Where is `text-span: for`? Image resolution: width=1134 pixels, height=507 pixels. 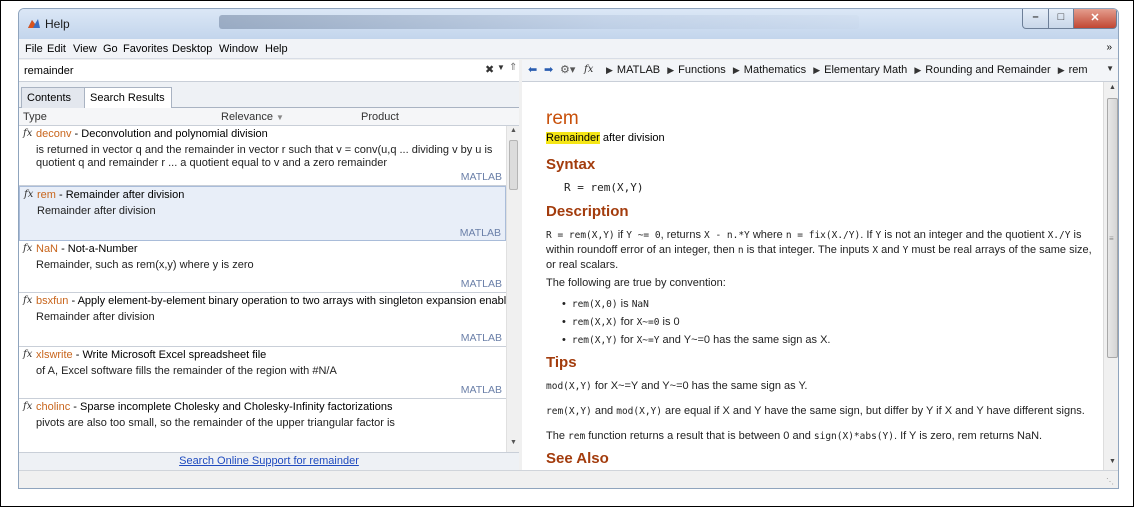 text-span: for is located at coordinates (627, 322).